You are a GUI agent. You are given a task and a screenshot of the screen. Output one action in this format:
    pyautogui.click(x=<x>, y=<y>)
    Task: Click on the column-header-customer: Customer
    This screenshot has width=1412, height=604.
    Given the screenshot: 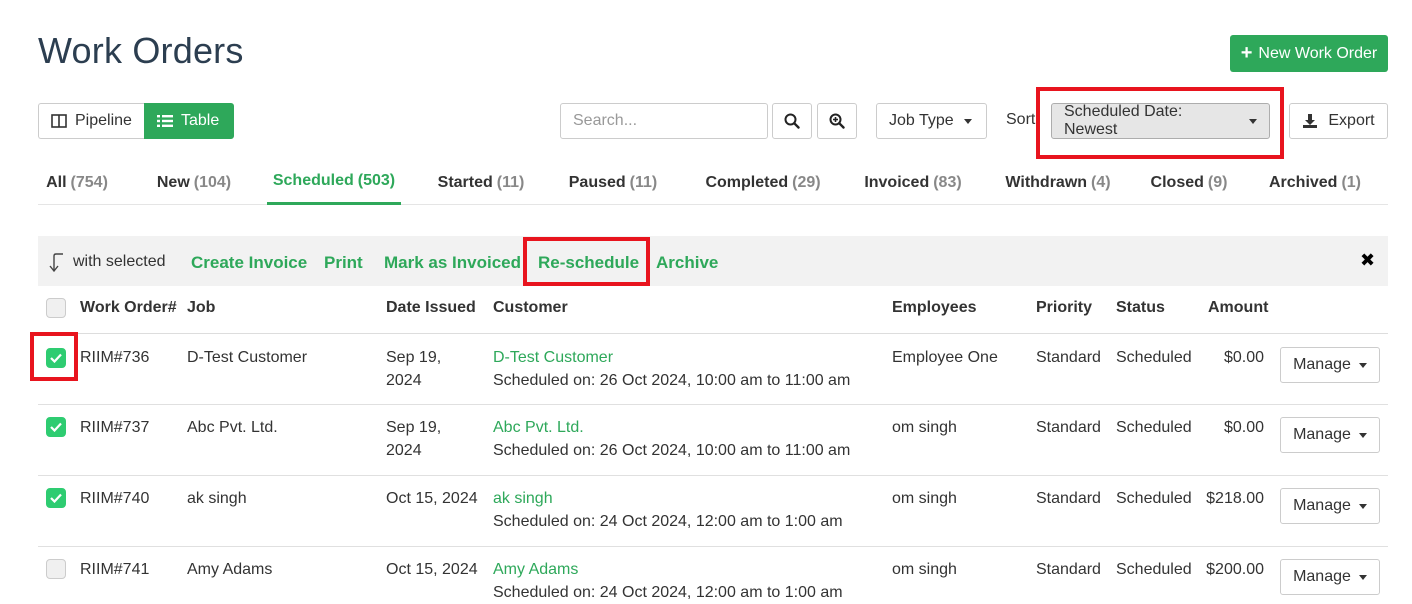 What is the action you would take?
    pyautogui.click(x=530, y=308)
    